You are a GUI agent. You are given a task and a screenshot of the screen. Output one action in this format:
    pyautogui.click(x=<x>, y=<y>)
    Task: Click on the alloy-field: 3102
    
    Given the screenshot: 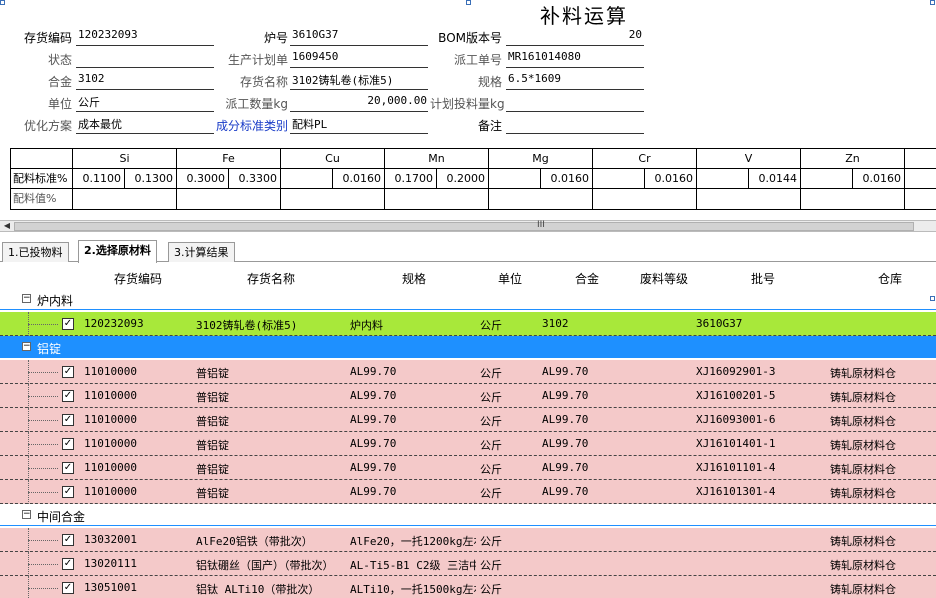 What is the action you would take?
    pyautogui.click(x=145, y=81)
    